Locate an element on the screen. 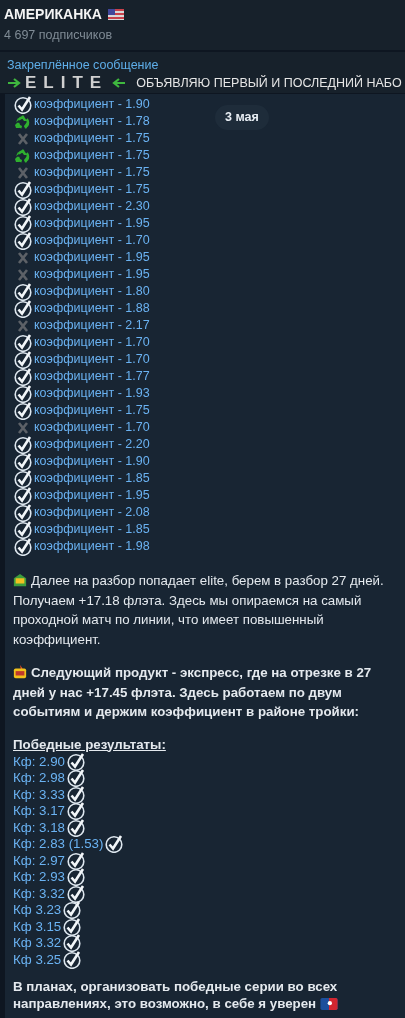 Image resolution: width=405 pixels, height=1018 pixels. subscriber-count: 4 697 подписчиков is located at coordinates (59, 35).